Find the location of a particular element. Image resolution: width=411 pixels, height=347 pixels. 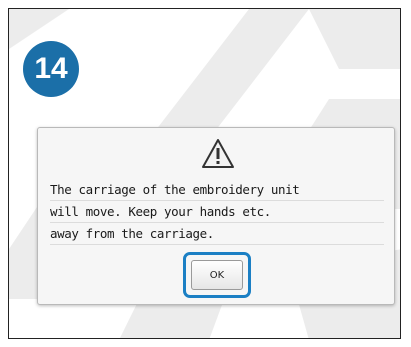

step-number-badge: 14 is located at coordinates (51, 69).